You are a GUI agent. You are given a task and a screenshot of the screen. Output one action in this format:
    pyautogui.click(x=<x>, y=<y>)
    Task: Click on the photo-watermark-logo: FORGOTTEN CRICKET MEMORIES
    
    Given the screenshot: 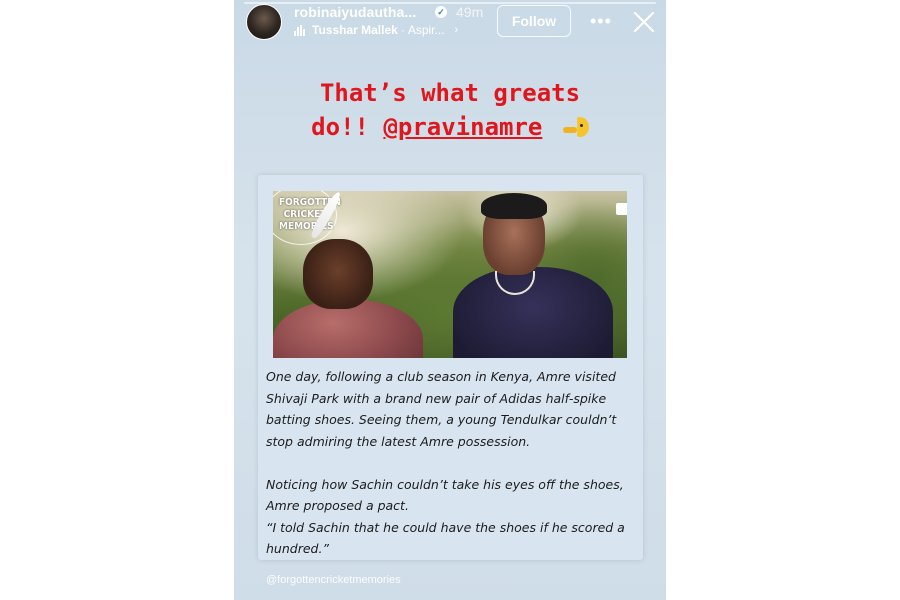 What is the action you would take?
    pyautogui.click(x=313, y=221)
    